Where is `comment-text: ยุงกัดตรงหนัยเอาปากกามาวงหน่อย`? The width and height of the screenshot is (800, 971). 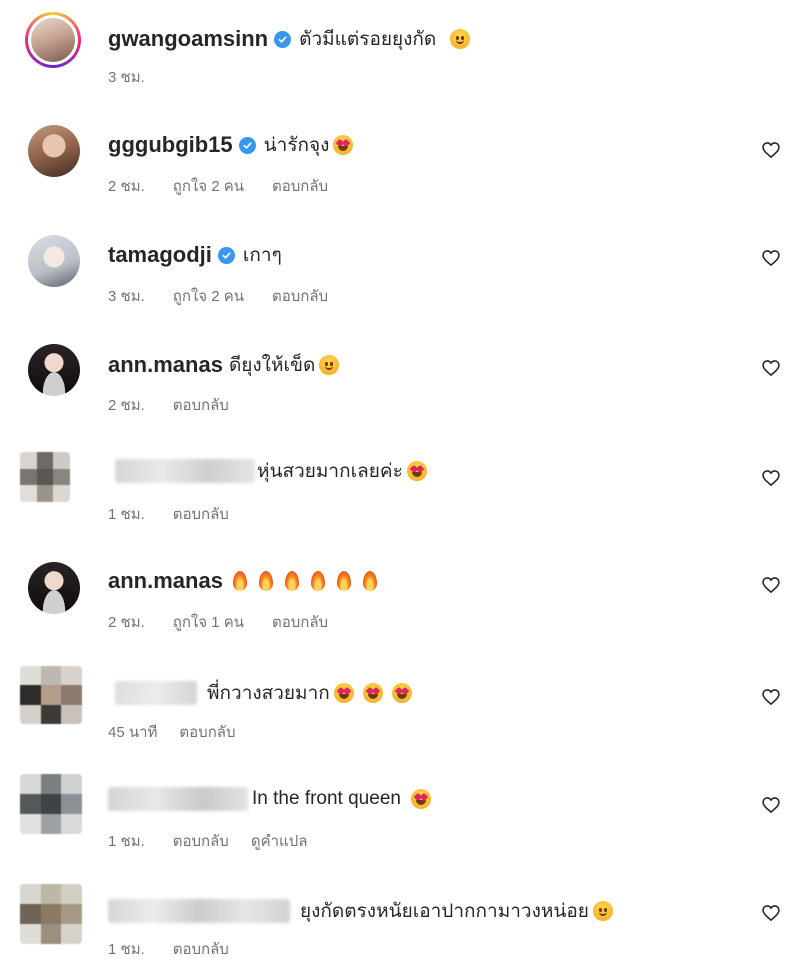 comment-text: ยุงกัดตรงหนัยเอาปากกามาวงหน่อย is located at coordinates (444, 911).